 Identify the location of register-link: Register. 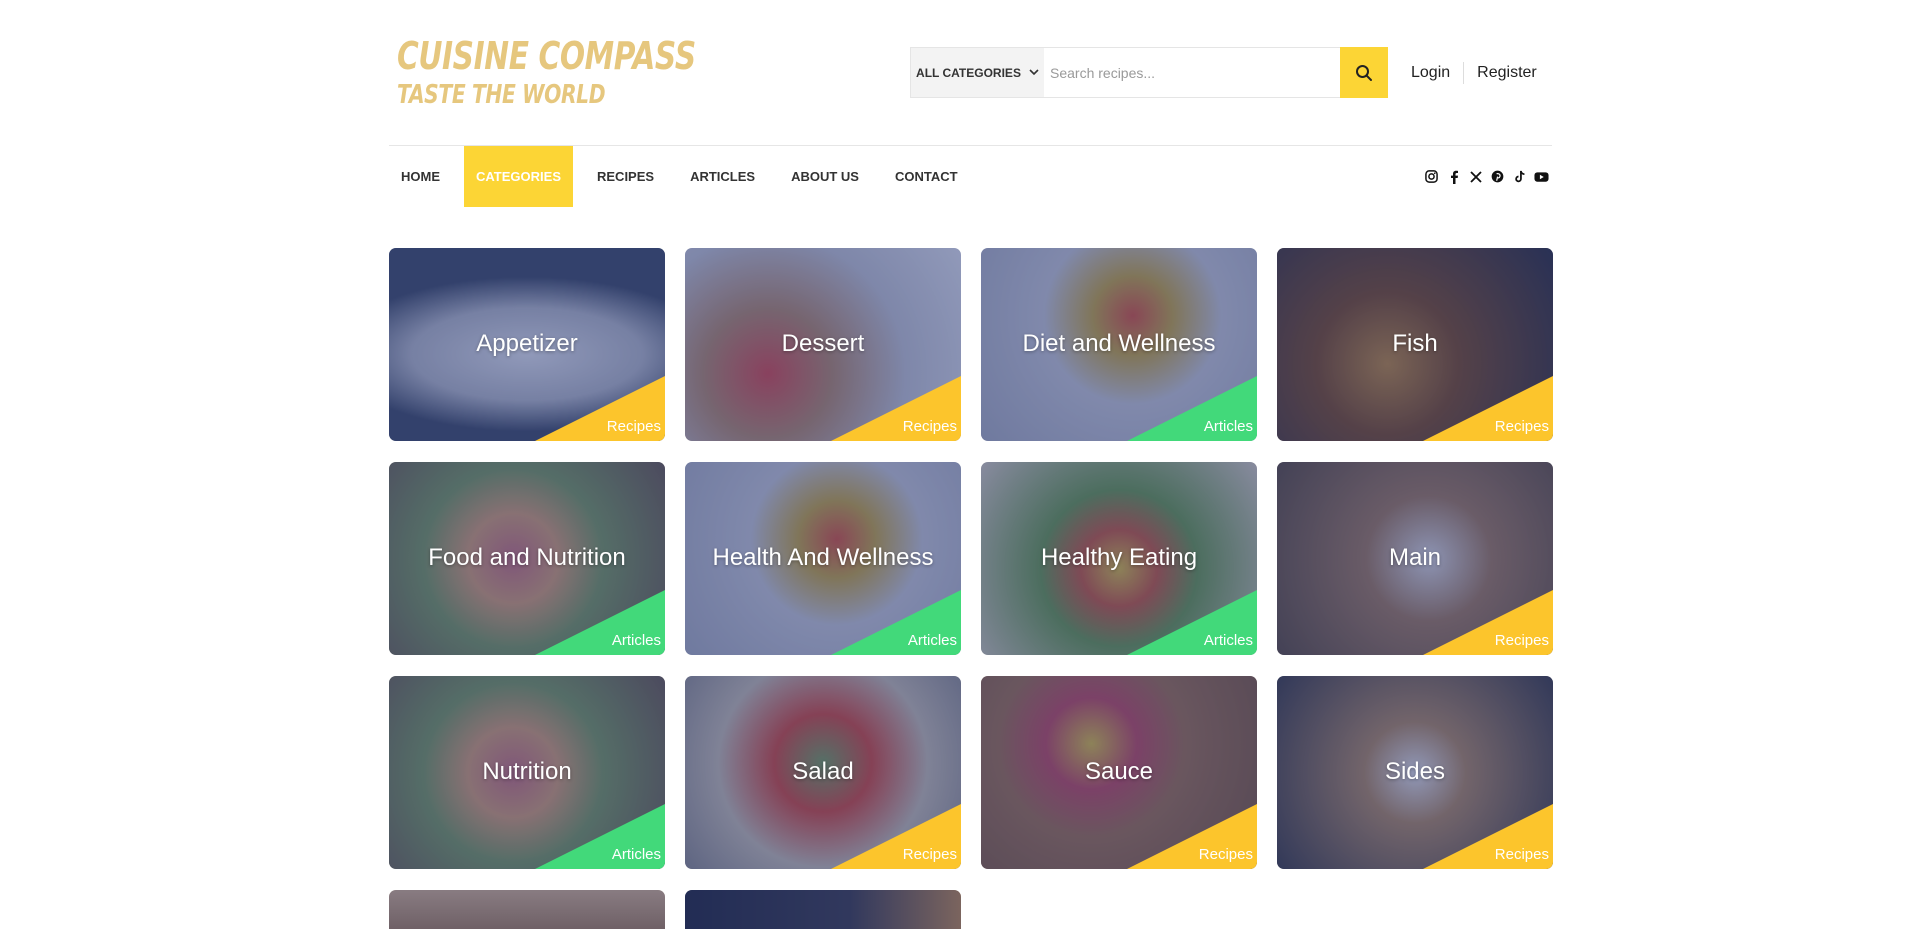
(1507, 73).